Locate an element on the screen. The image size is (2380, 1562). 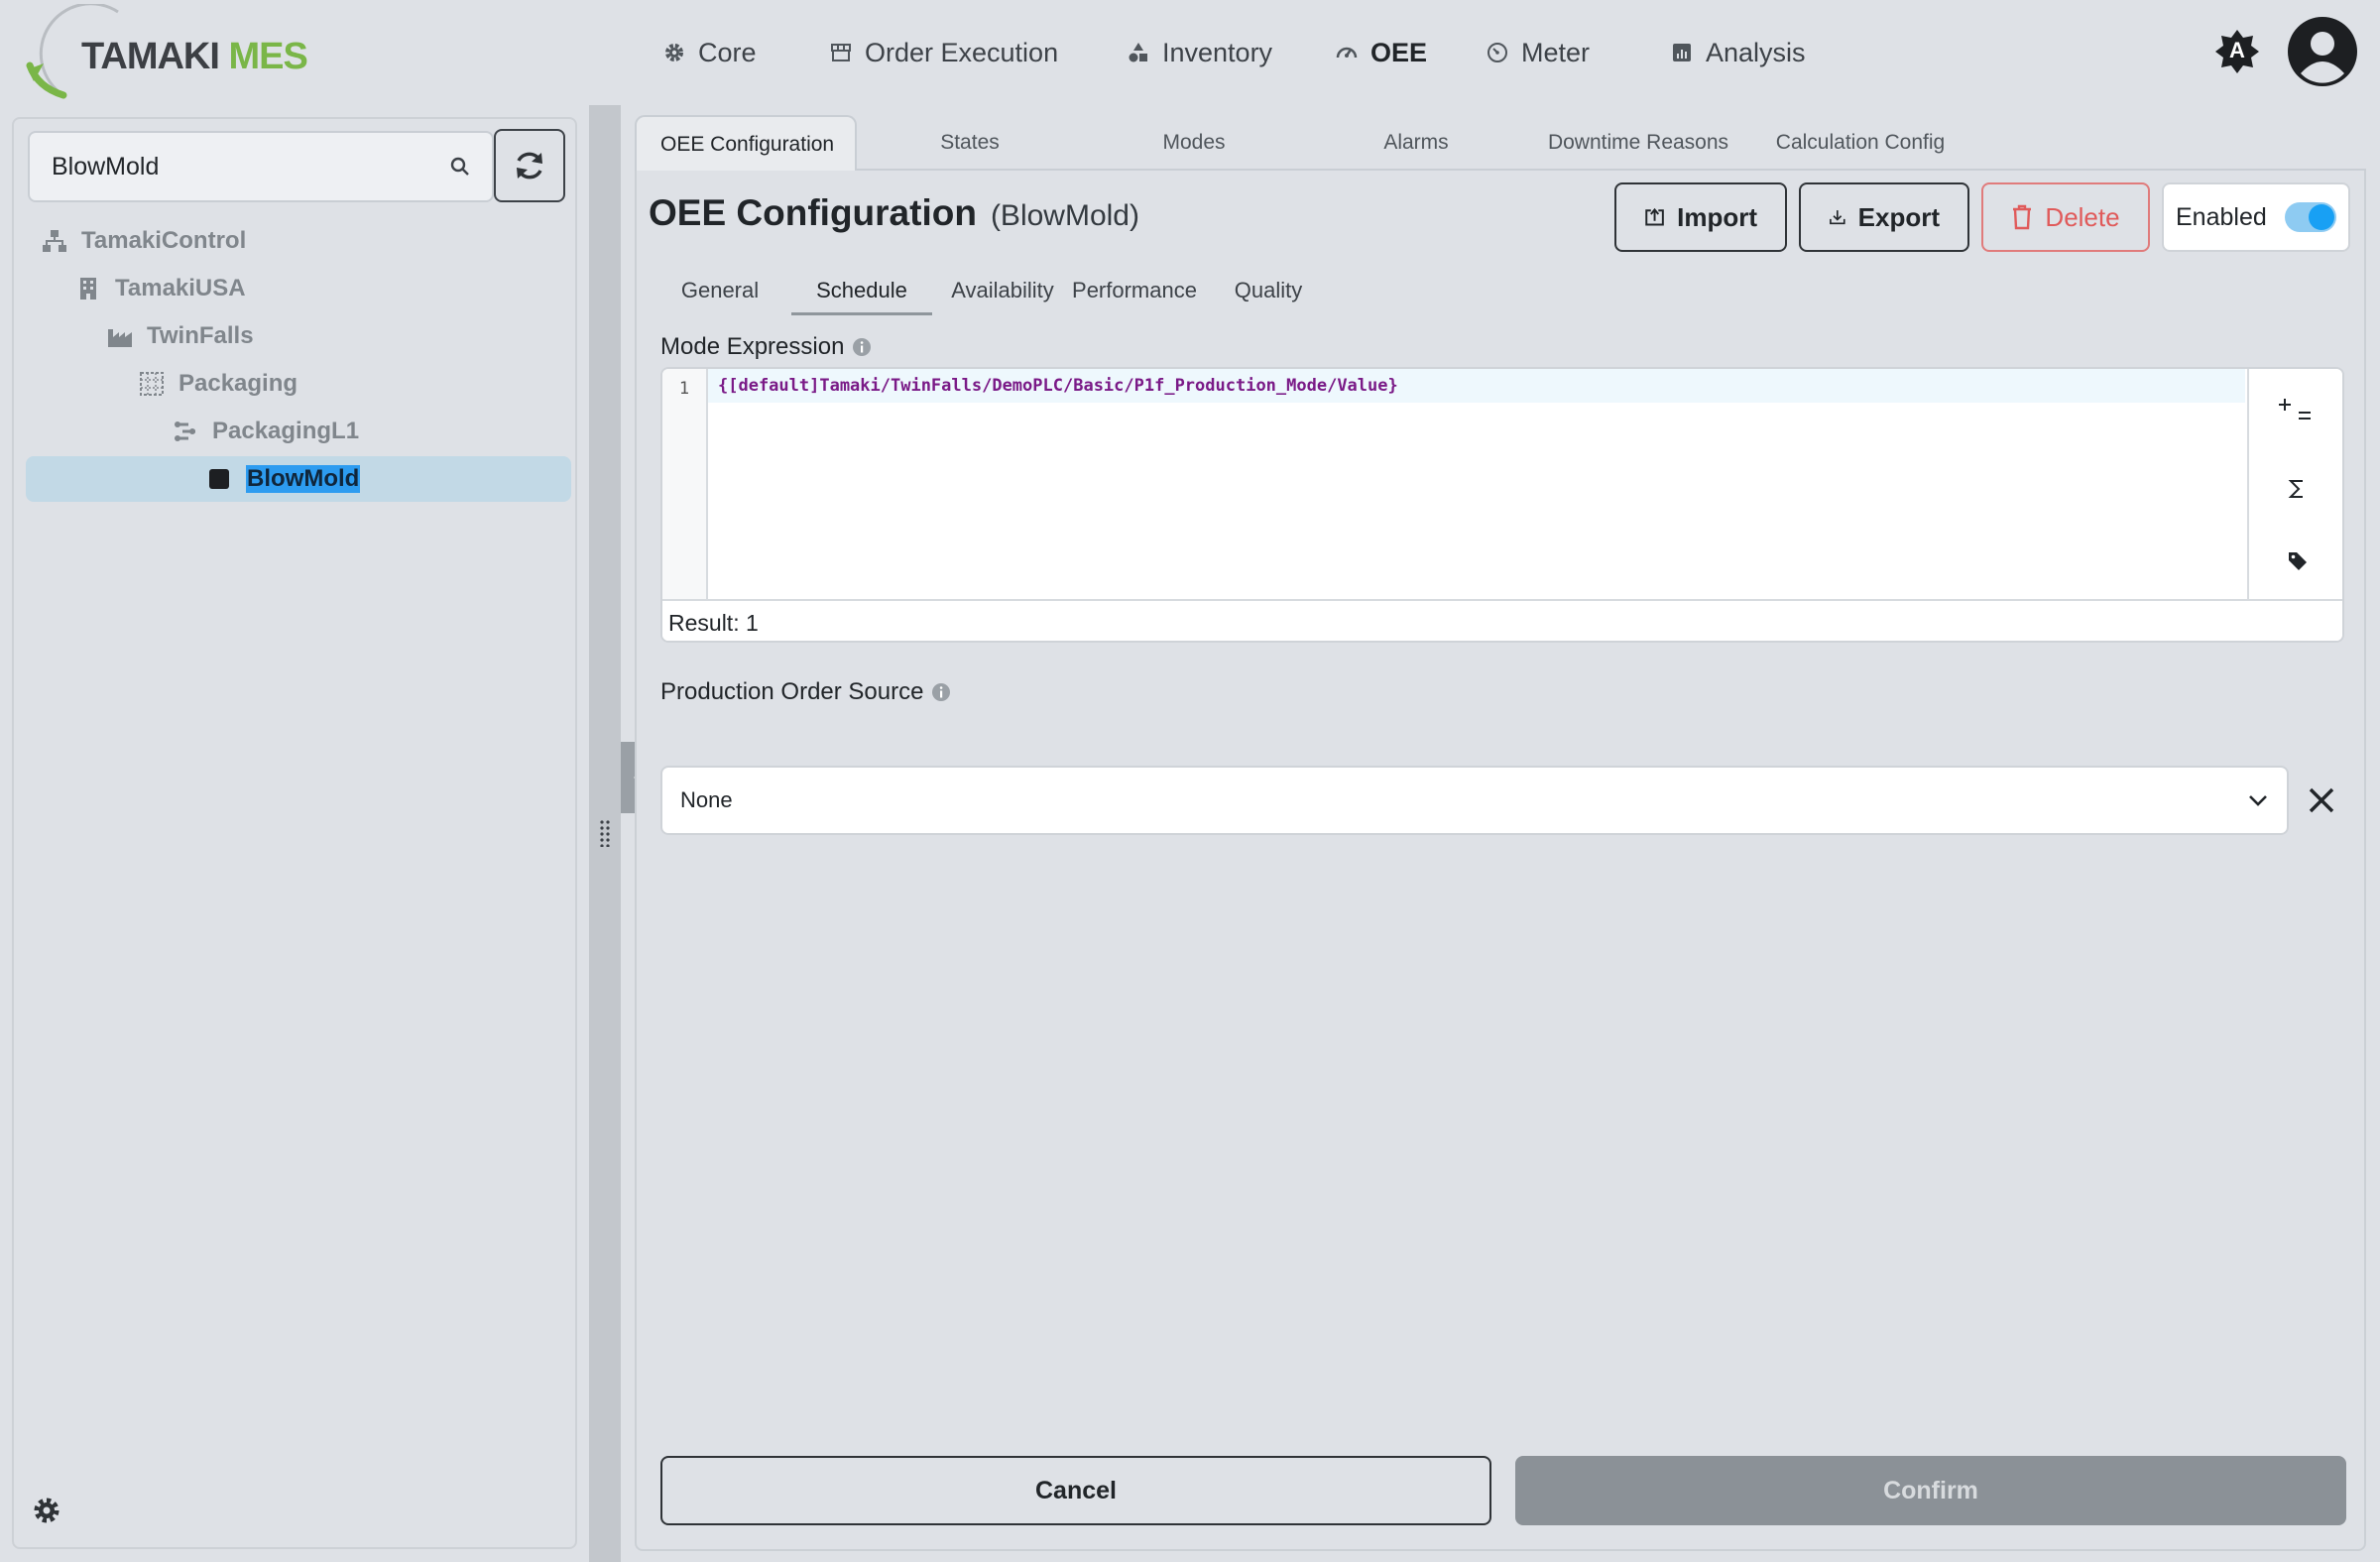
download-icon is located at coordinates (1837, 217).